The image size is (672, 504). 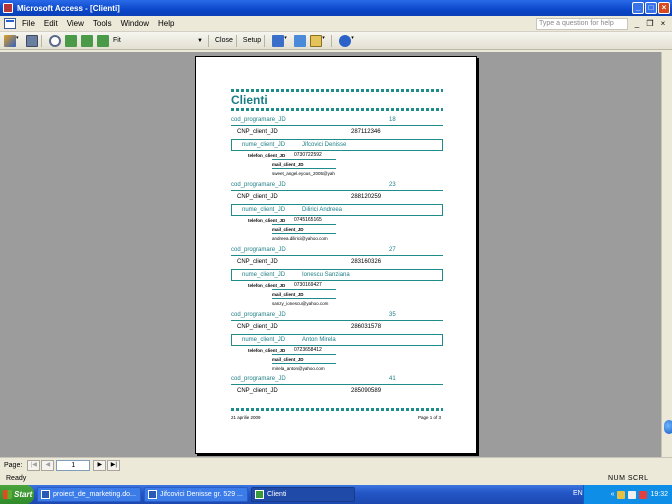 What do you see at coordinates (259, 494) in the screenshot?
I see `access-icon` at bounding box center [259, 494].